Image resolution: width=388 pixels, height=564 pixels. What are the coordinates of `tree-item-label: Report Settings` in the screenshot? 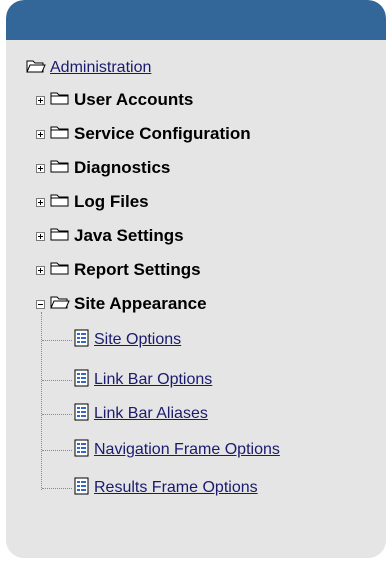 It's located at (137, 270).